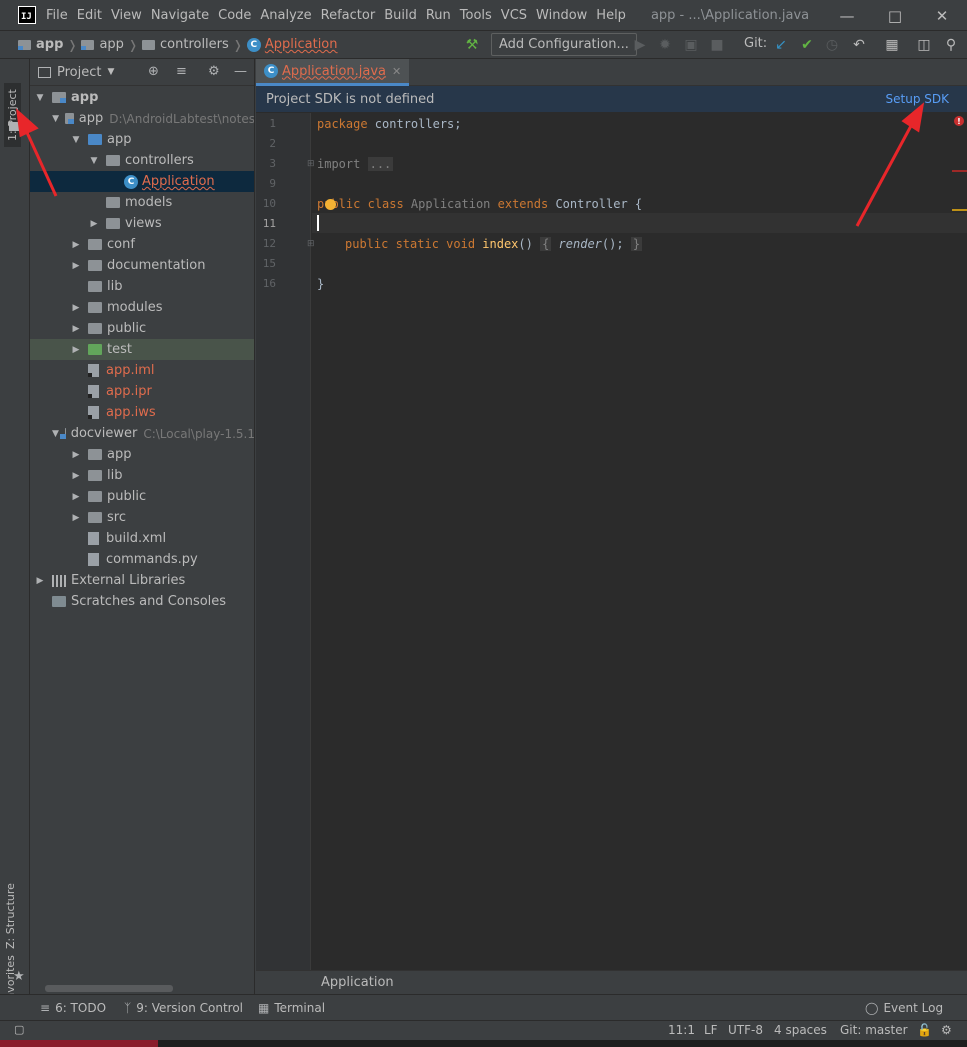 This screenshot has height=1047, width=967. I want to click on menu-code: Code, so click(234, 15).